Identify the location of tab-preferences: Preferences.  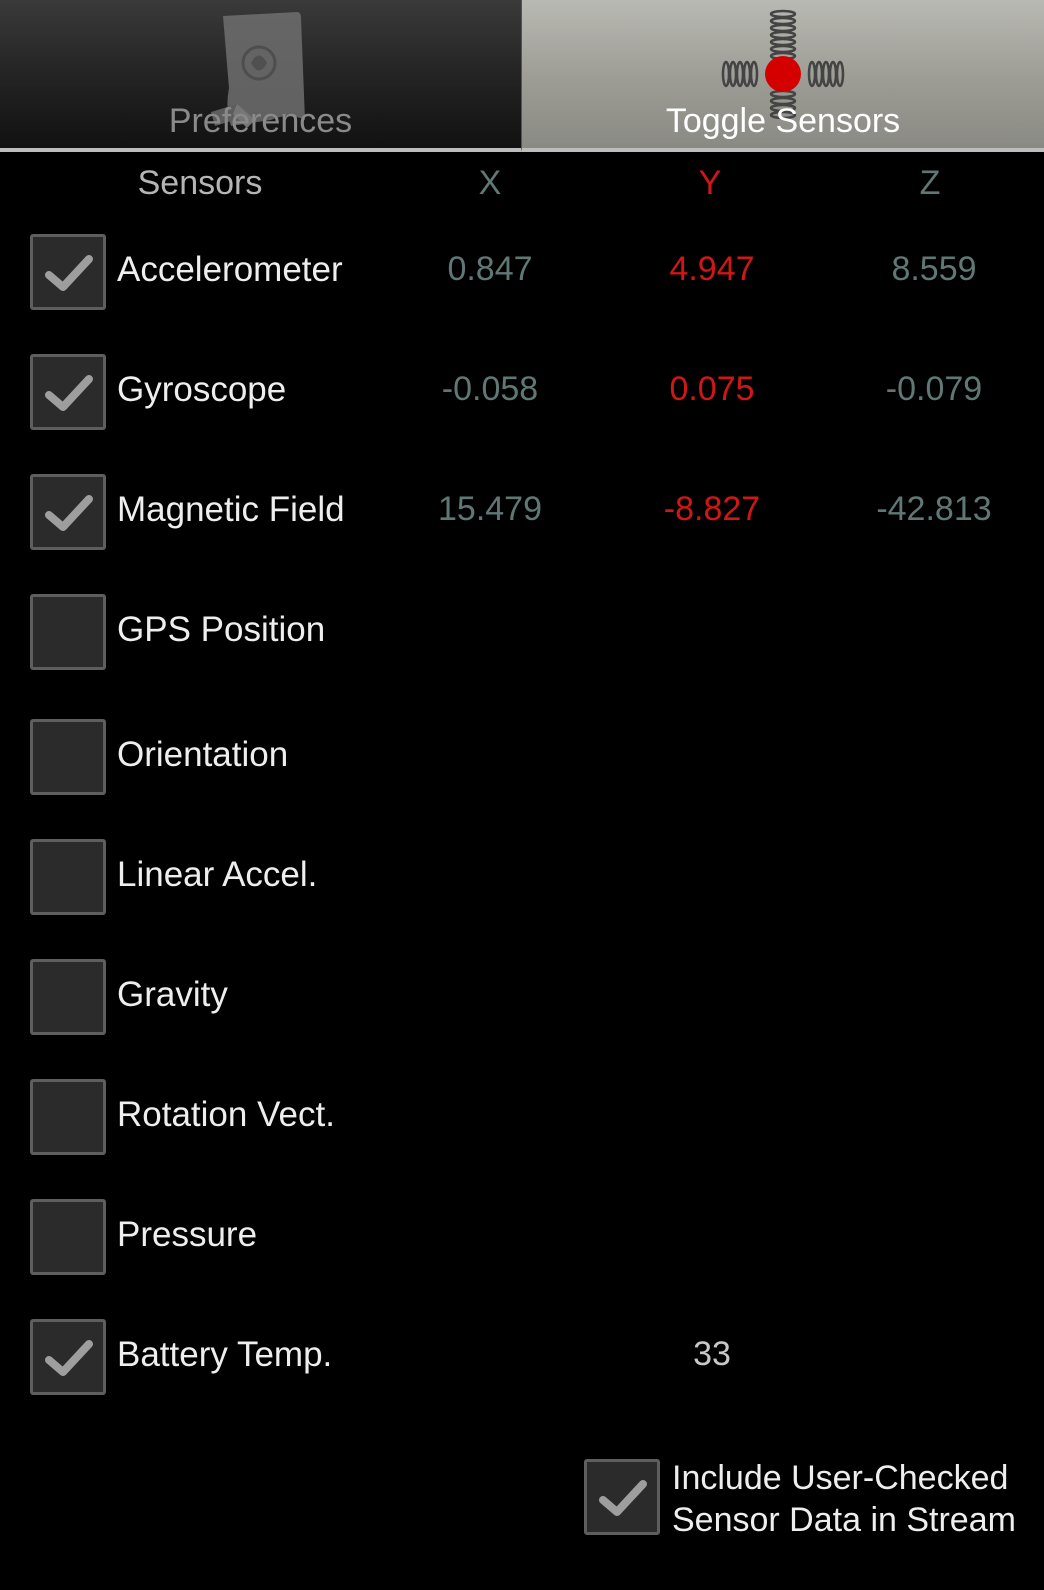
(261, 76).